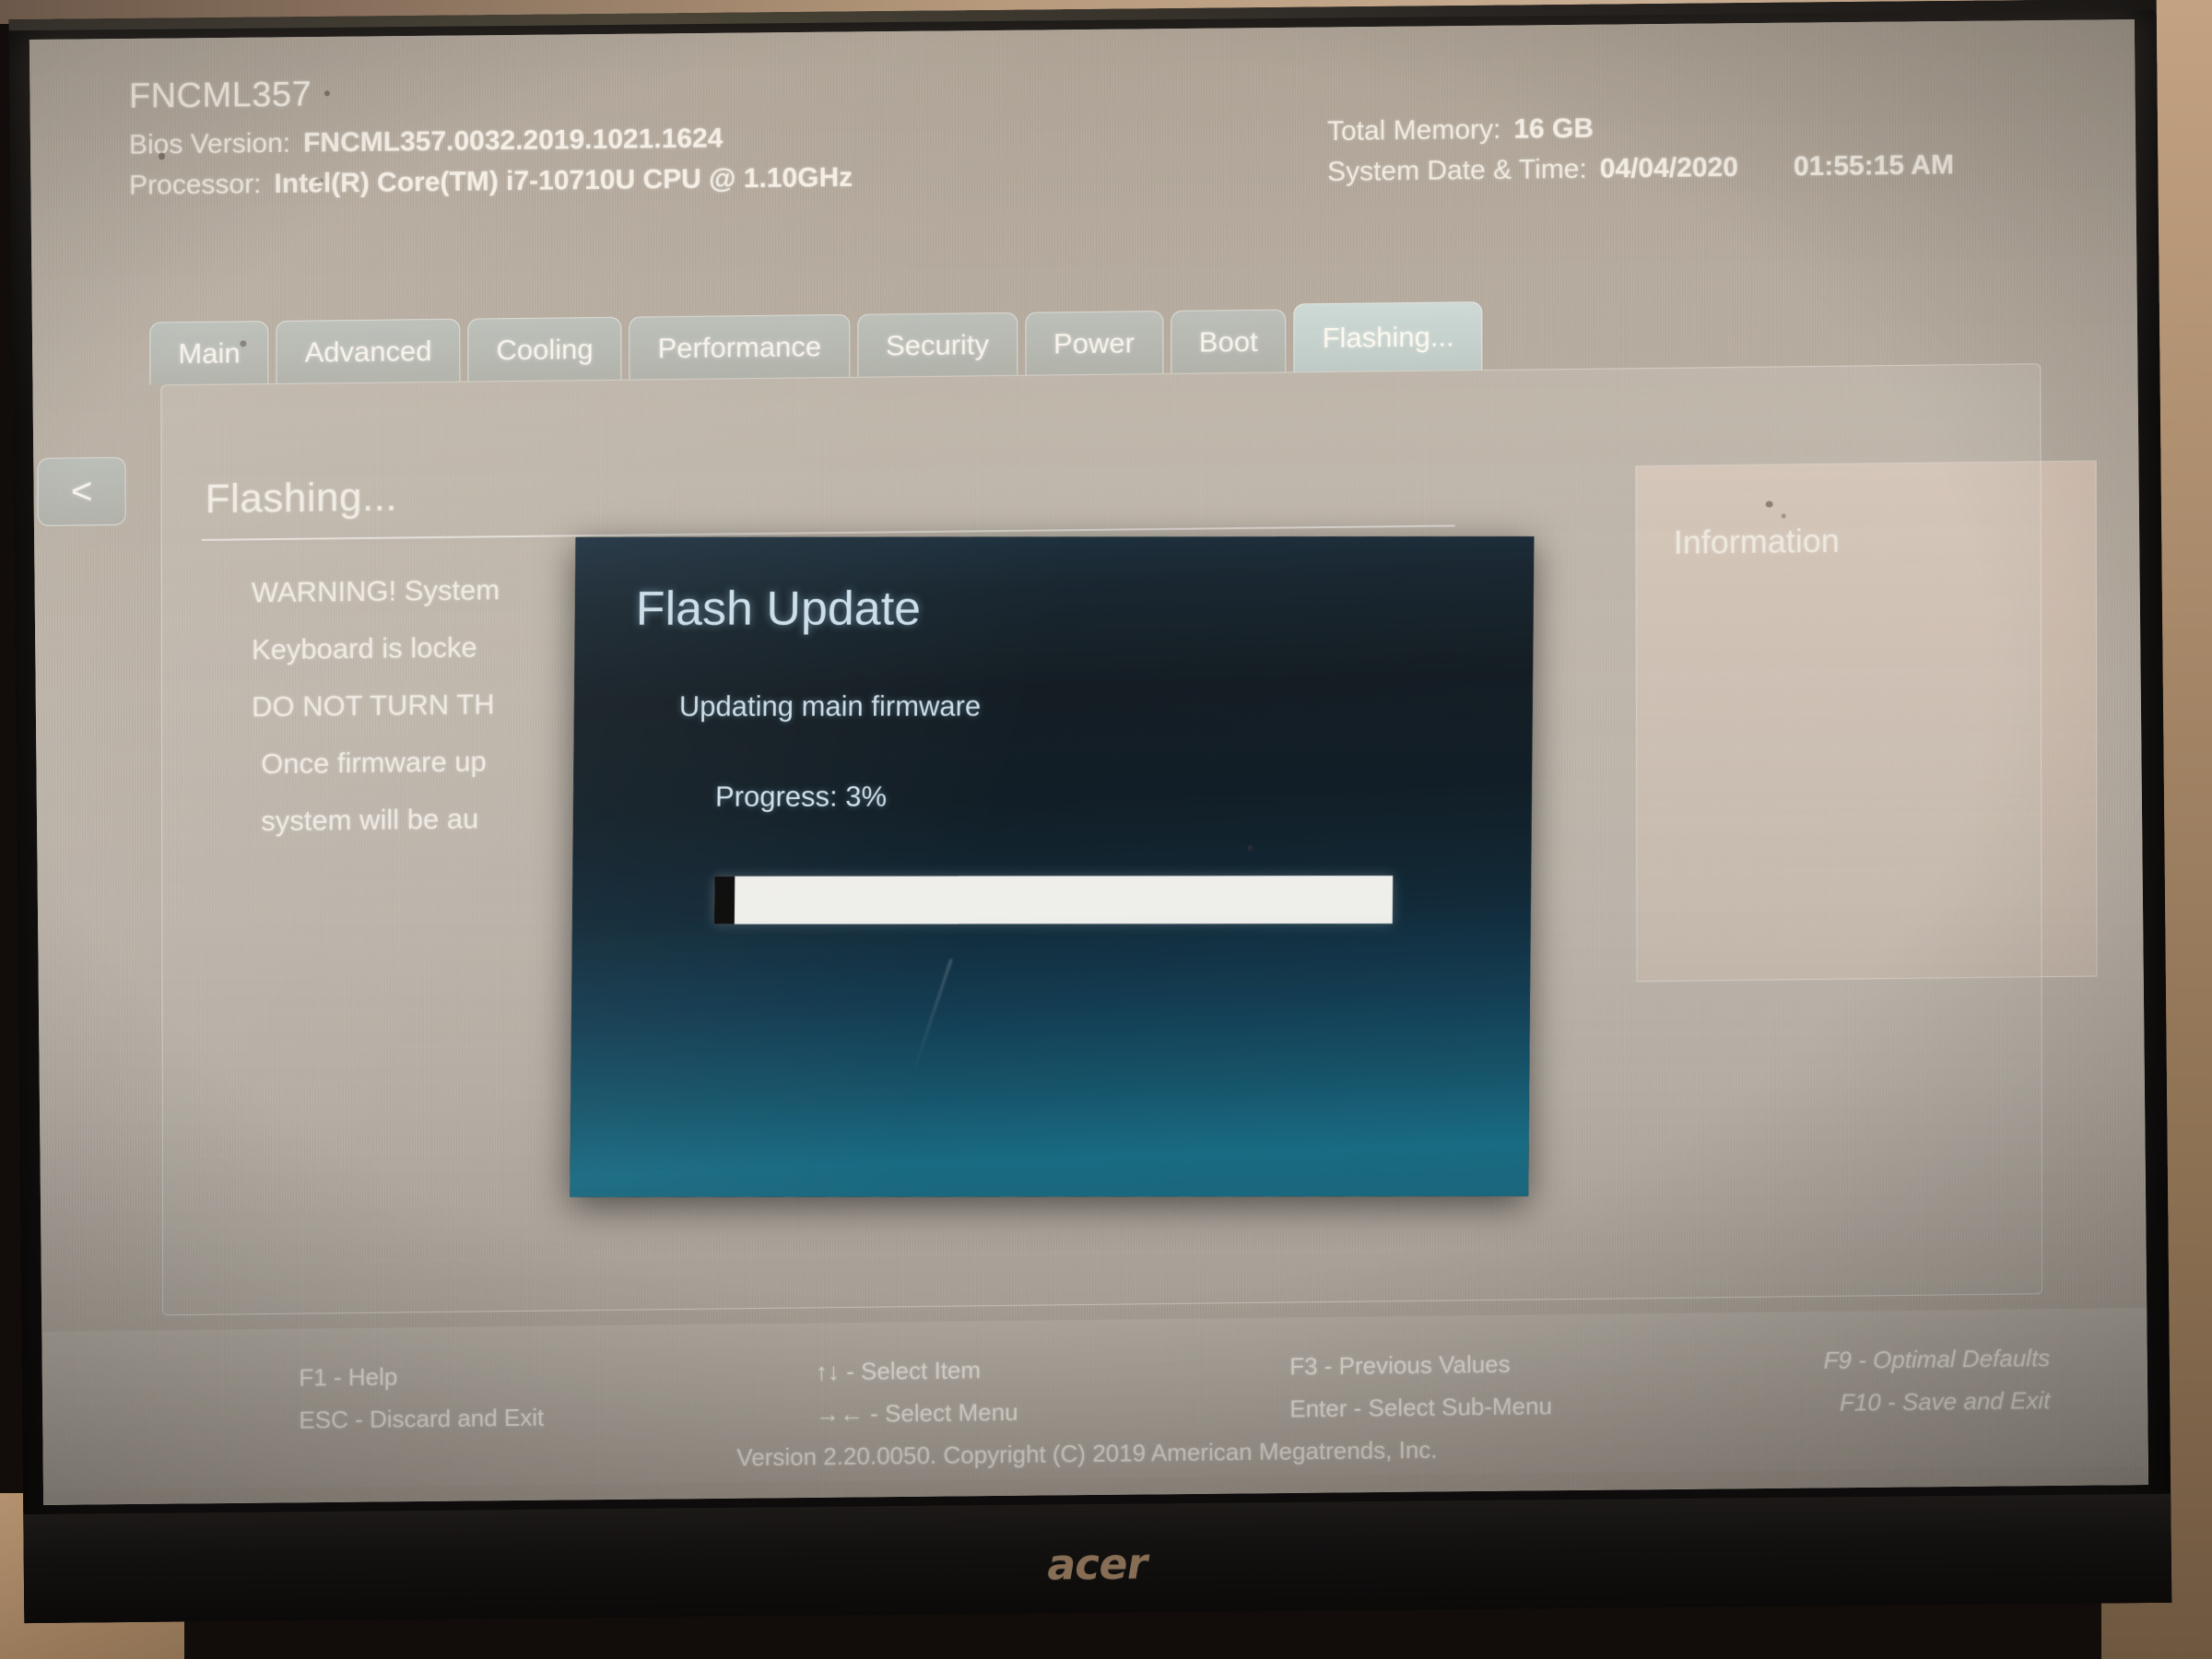 This screenshot has height=1659, width=2212. I want to click on system-time-value: 01:55:15 AM, so click(1873, 165).